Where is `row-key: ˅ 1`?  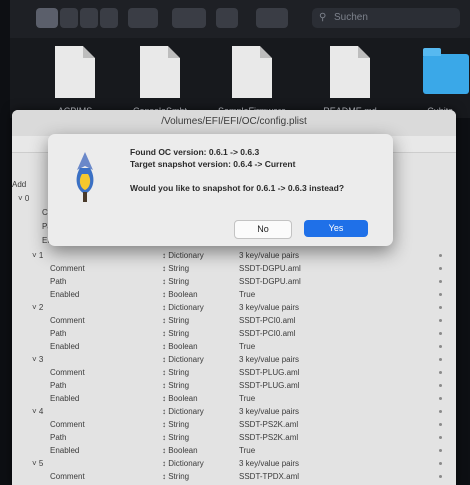 row-key: ˅ 1 is located at coordinates (38, 255).